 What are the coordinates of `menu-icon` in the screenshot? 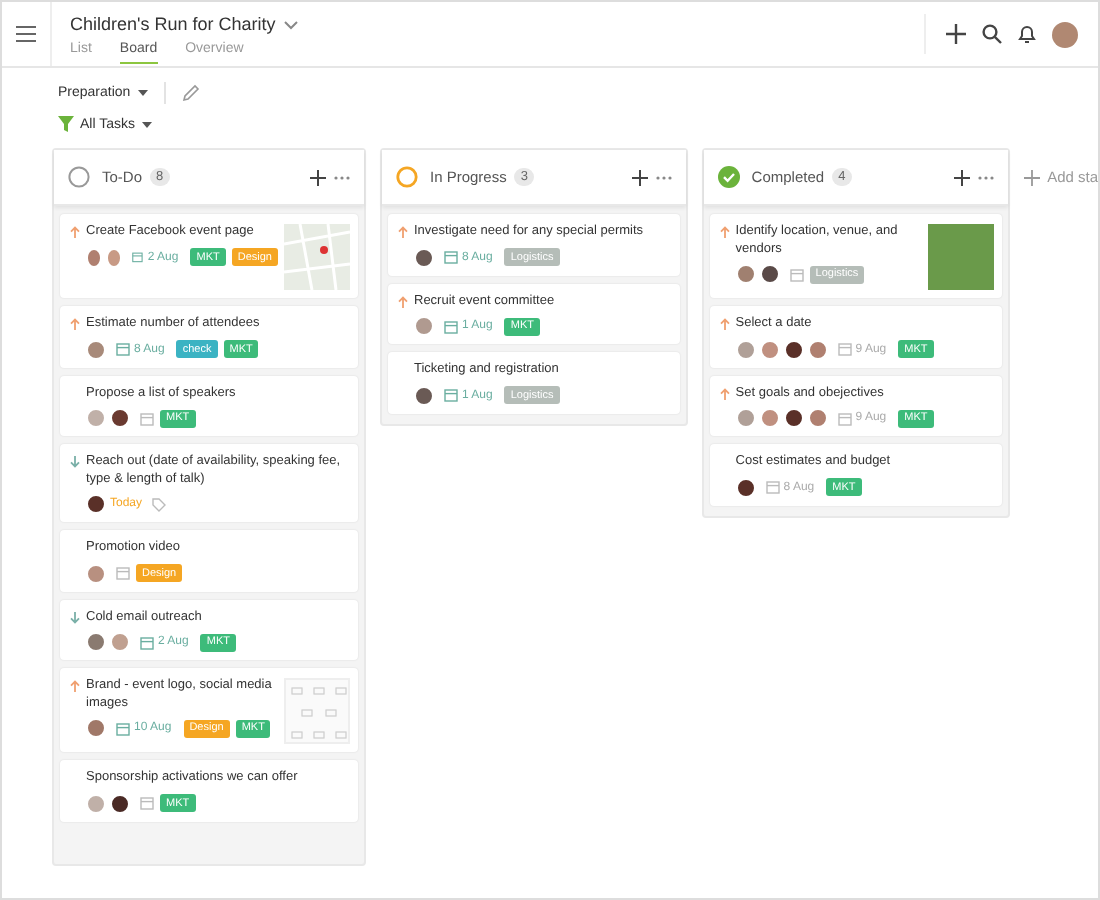 It's located at (26, 34).